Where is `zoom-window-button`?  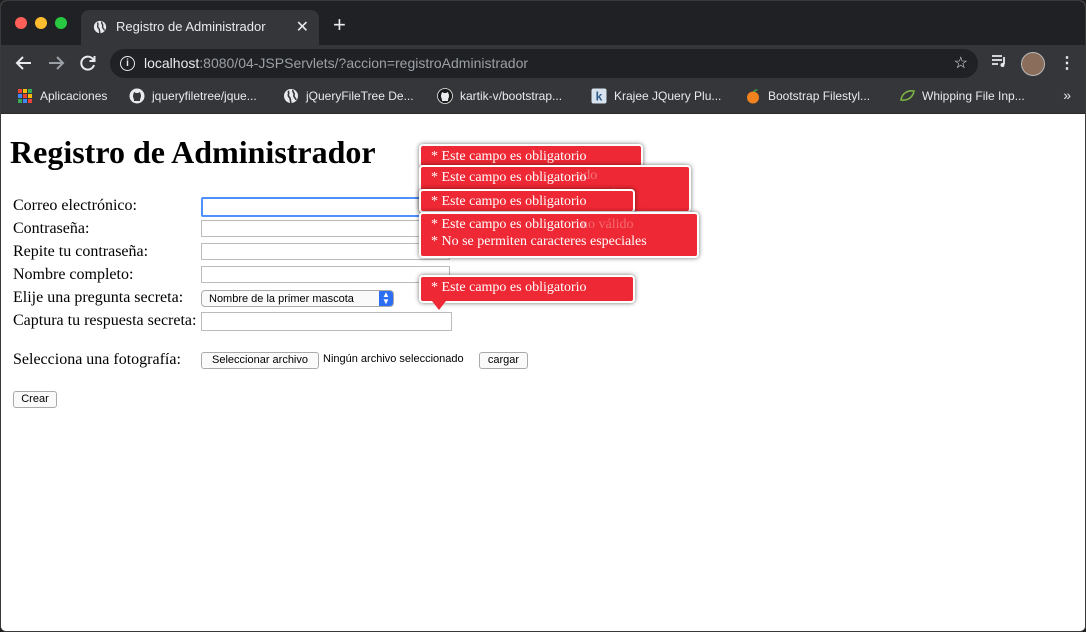 zoom-window-button is located at coordinates (61, 23).